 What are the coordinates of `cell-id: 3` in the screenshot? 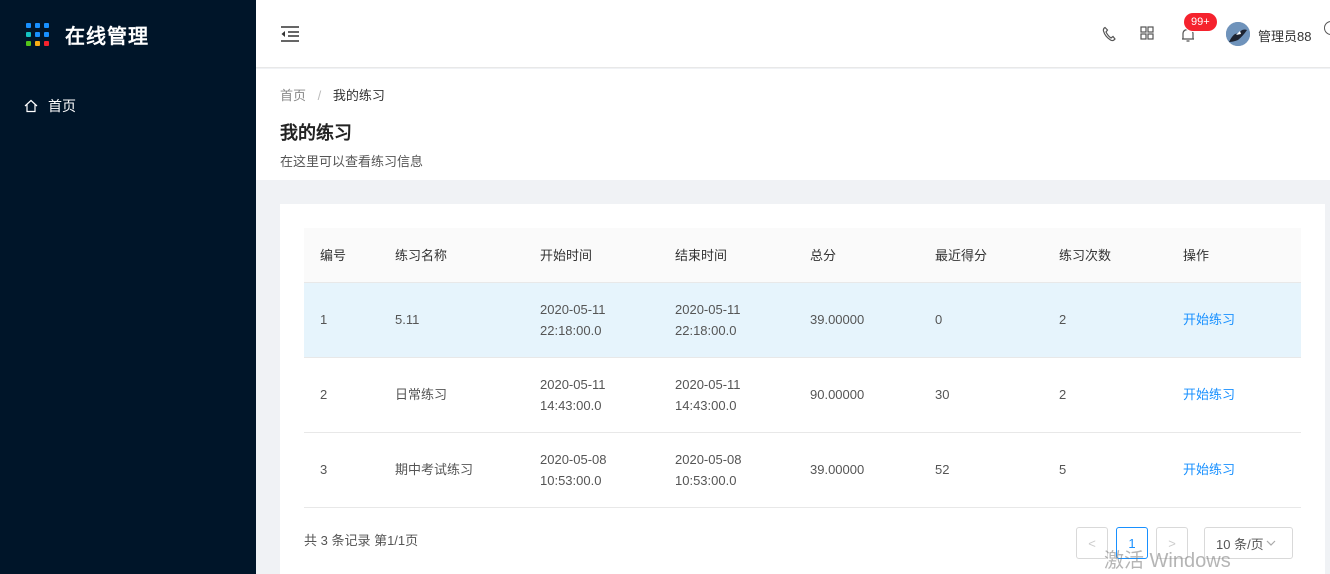 It's located at (341, 470).